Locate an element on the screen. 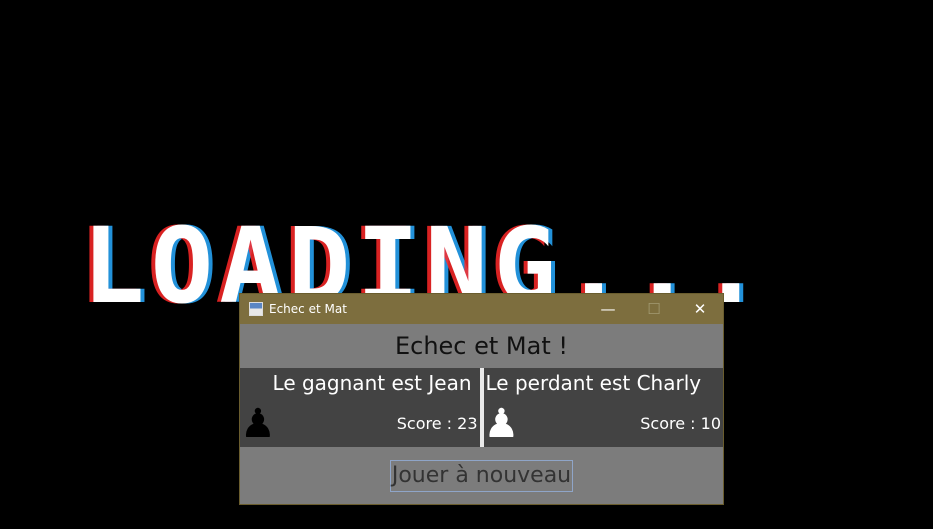  winner-label: Le gagnant est Jean is located at coordinates (372, 383).